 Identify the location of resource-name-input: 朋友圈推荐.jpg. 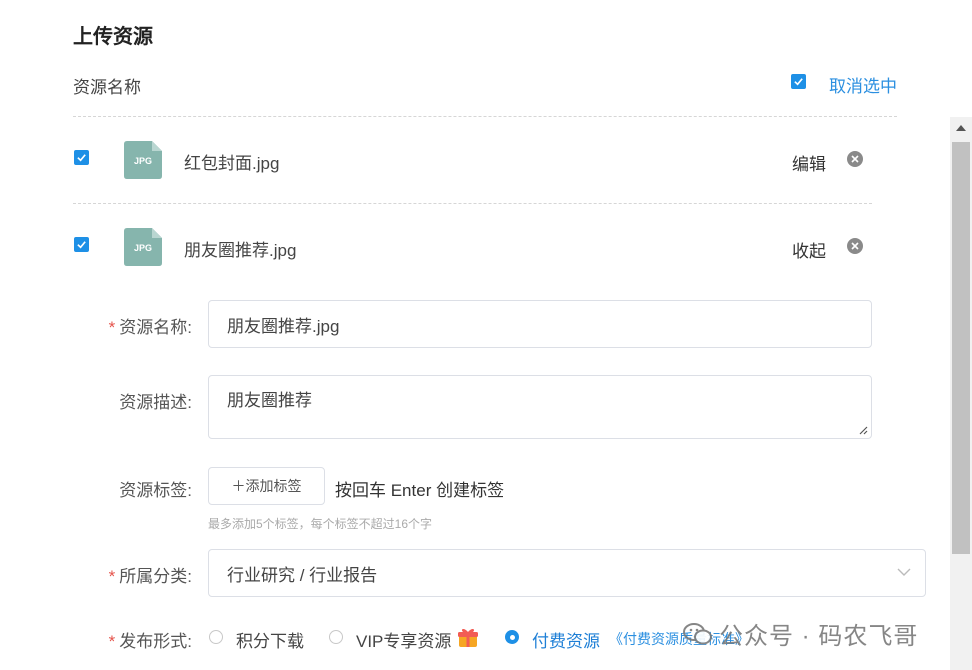
(540, 324).